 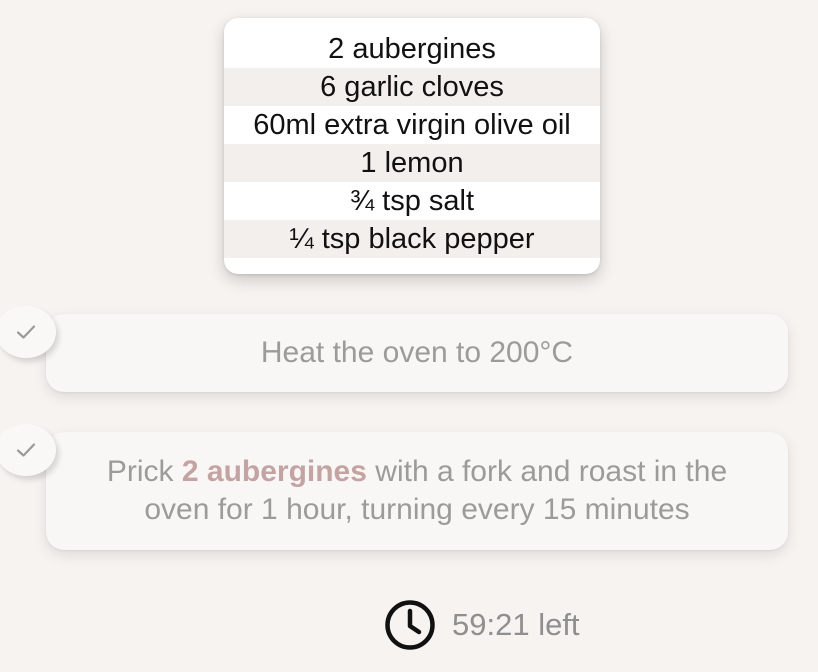 I want to click on ingredient-item: ¾ tsp salt, so click(x=412, y=201).